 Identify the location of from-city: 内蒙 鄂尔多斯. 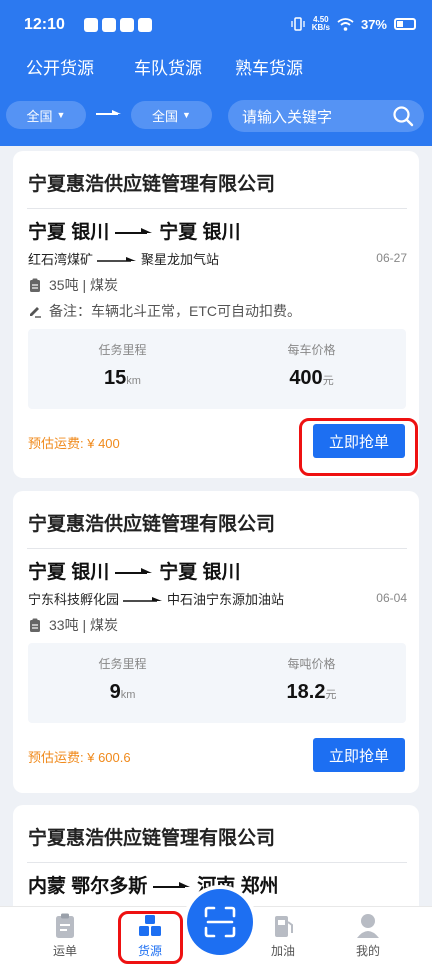
(88, 886).